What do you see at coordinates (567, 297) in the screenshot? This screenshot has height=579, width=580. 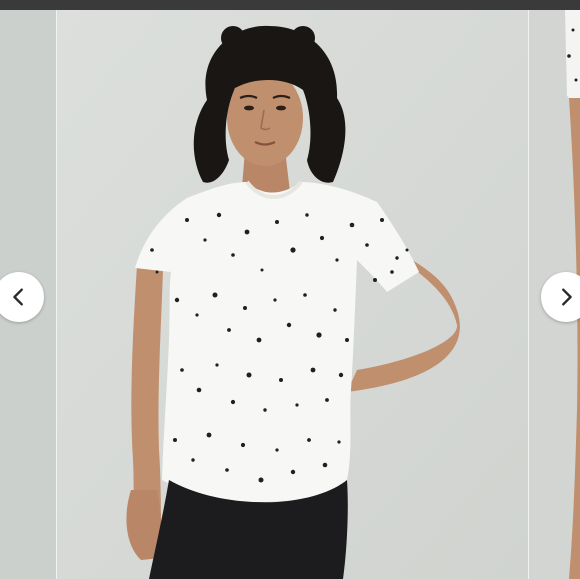 I see `chevron-right-icon` at bounding box center [567, 297].